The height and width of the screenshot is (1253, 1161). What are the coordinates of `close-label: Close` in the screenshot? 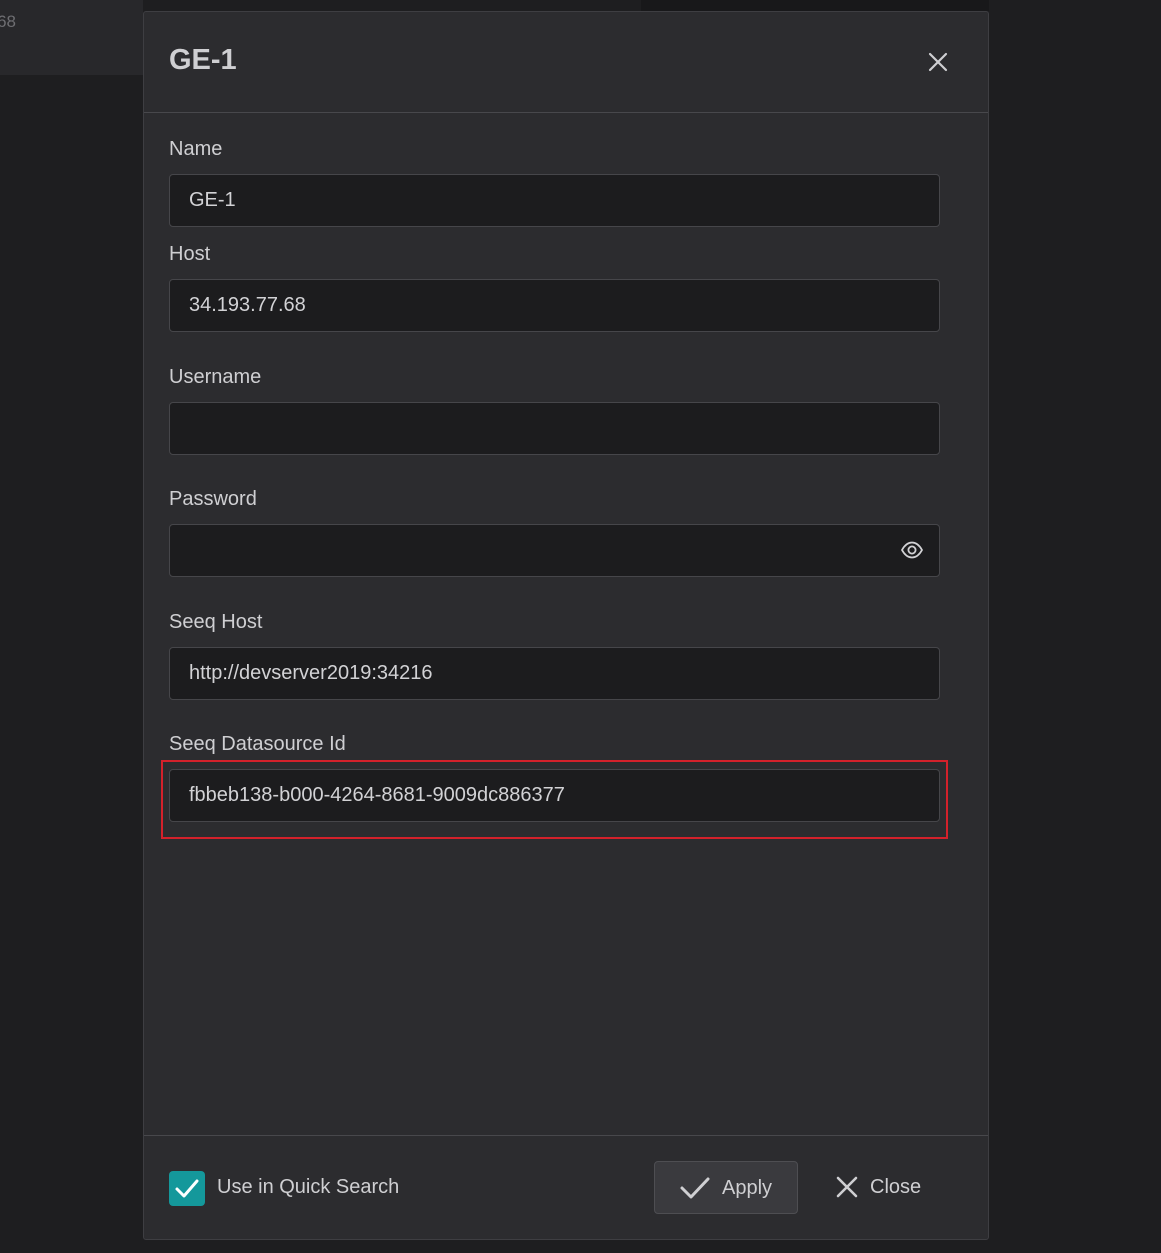 It's located at (896, 1187).